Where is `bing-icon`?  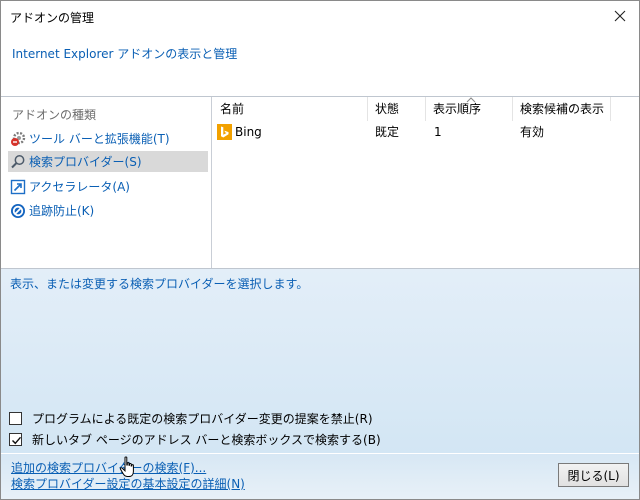 bing-icon is located at coordinates (224, 132).